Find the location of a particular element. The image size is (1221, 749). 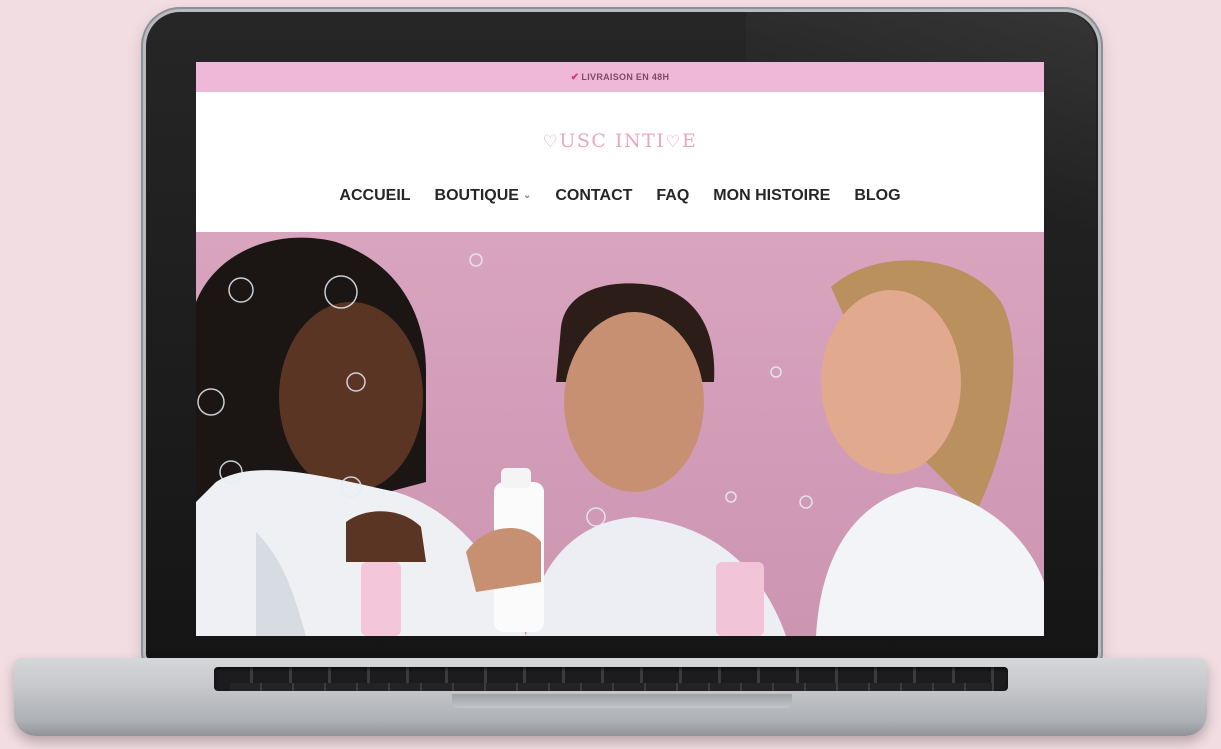

nav-item-contact: CONTACT is located at coordinates (593, 196).